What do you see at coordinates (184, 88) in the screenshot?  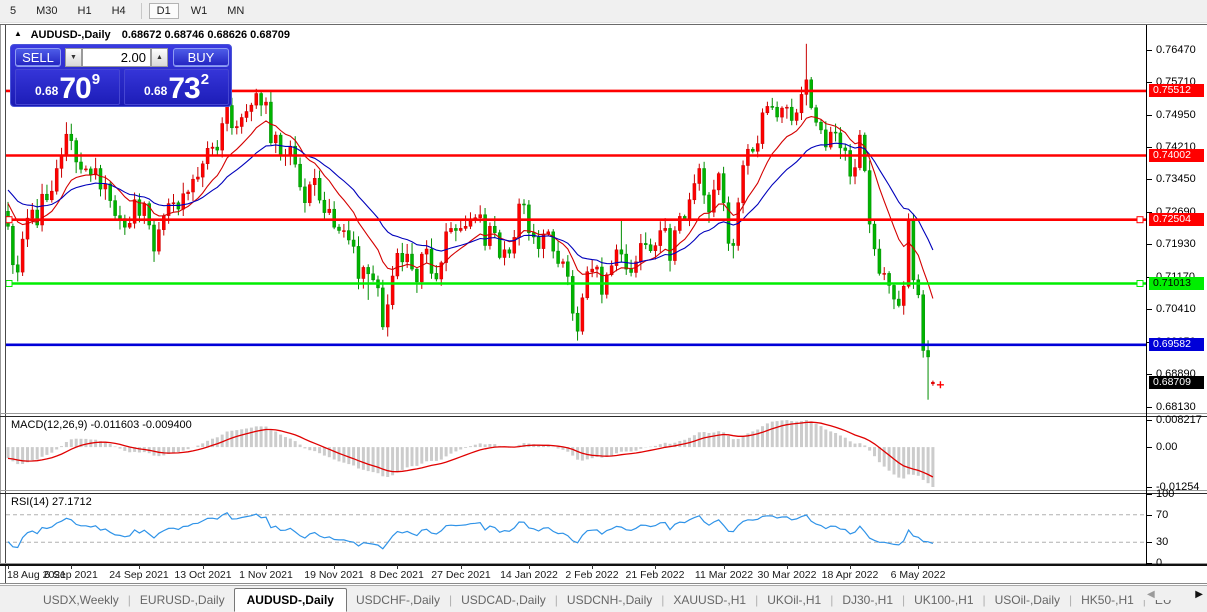 I see `buy-price-pips: 73` at bounding box center [184, 88].